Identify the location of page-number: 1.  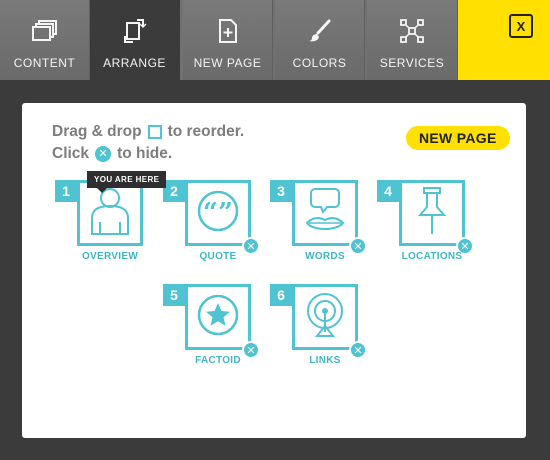
(66, 191).